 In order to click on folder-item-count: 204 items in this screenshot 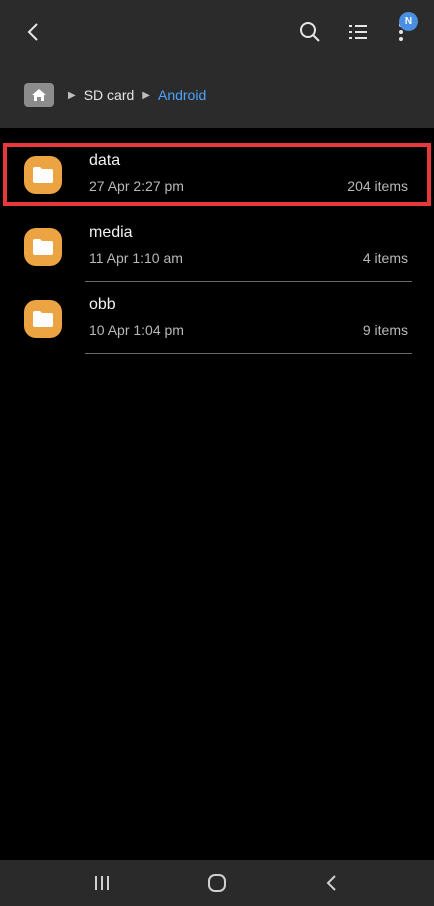, I will do `click(377, 186)`.